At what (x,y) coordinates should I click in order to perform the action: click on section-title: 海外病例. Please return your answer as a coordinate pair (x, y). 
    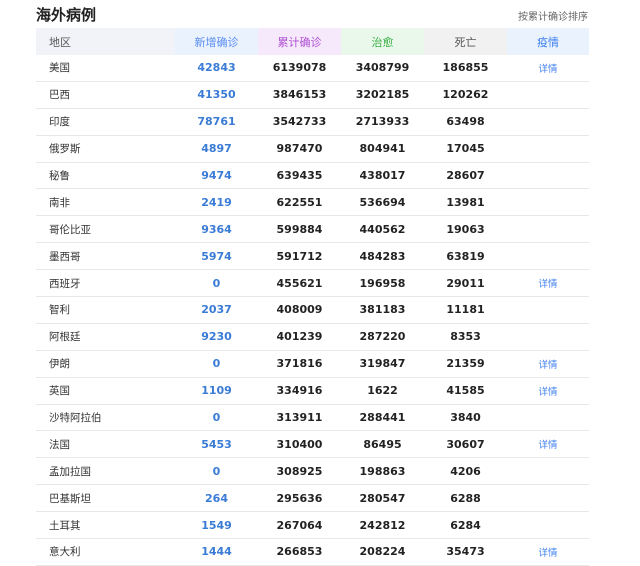
    Looking at the image, I should click on (66, 15).